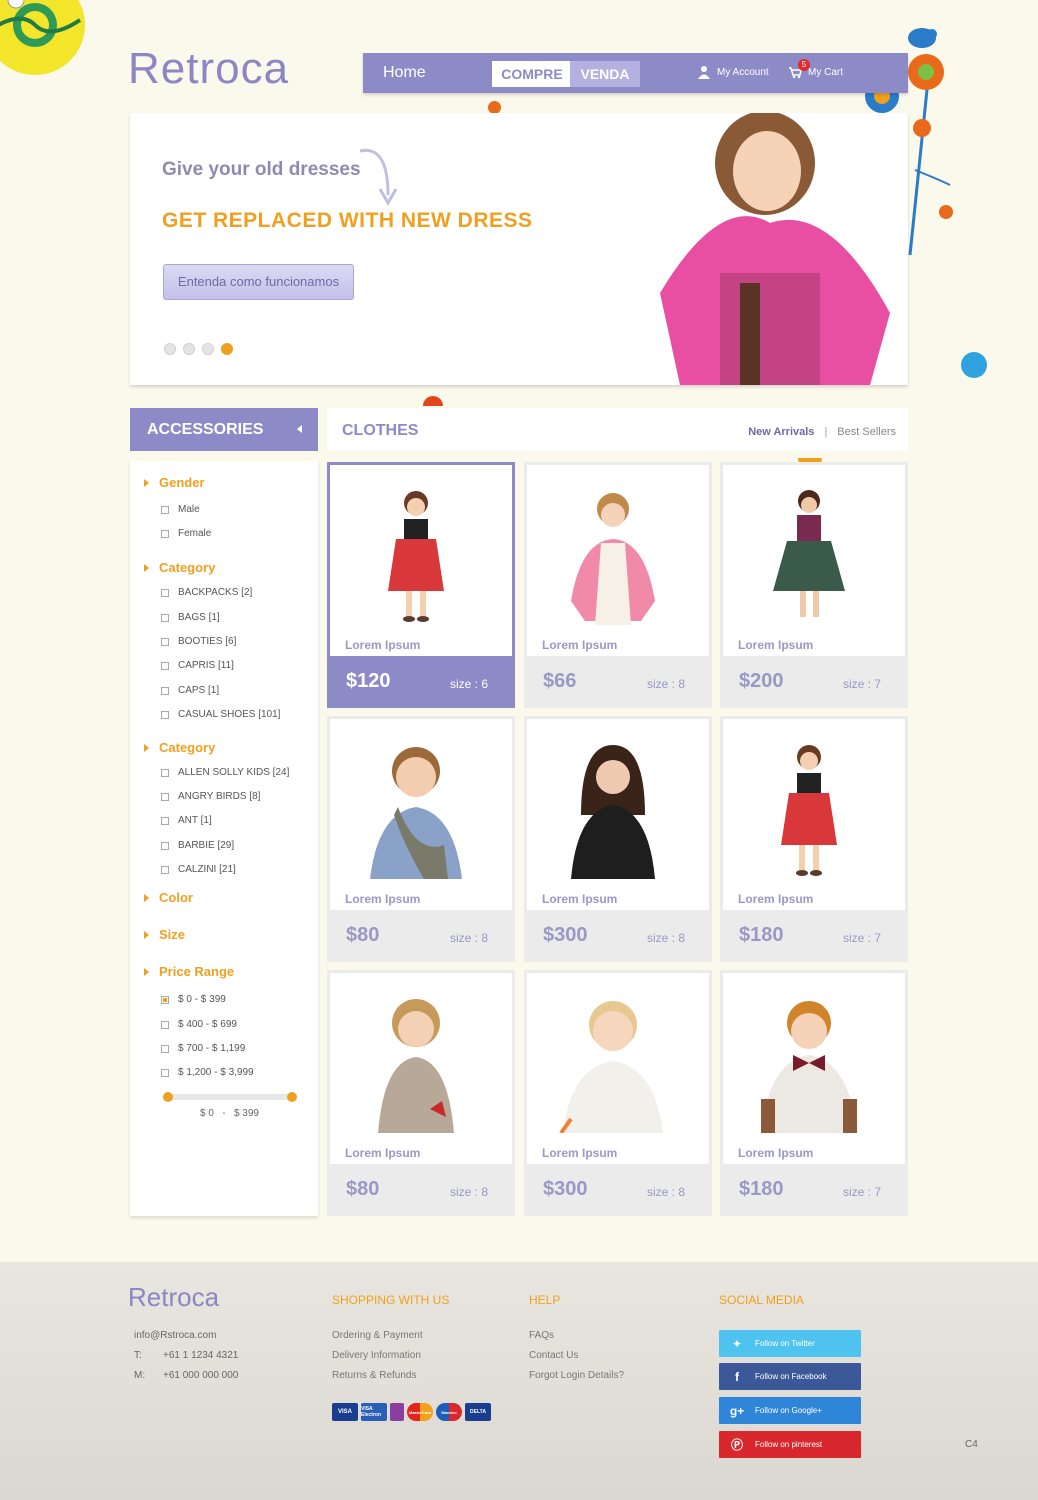 This screenshot has height=1500, width=1038. I want to click on slider-max-handle, so click(292, 1097).